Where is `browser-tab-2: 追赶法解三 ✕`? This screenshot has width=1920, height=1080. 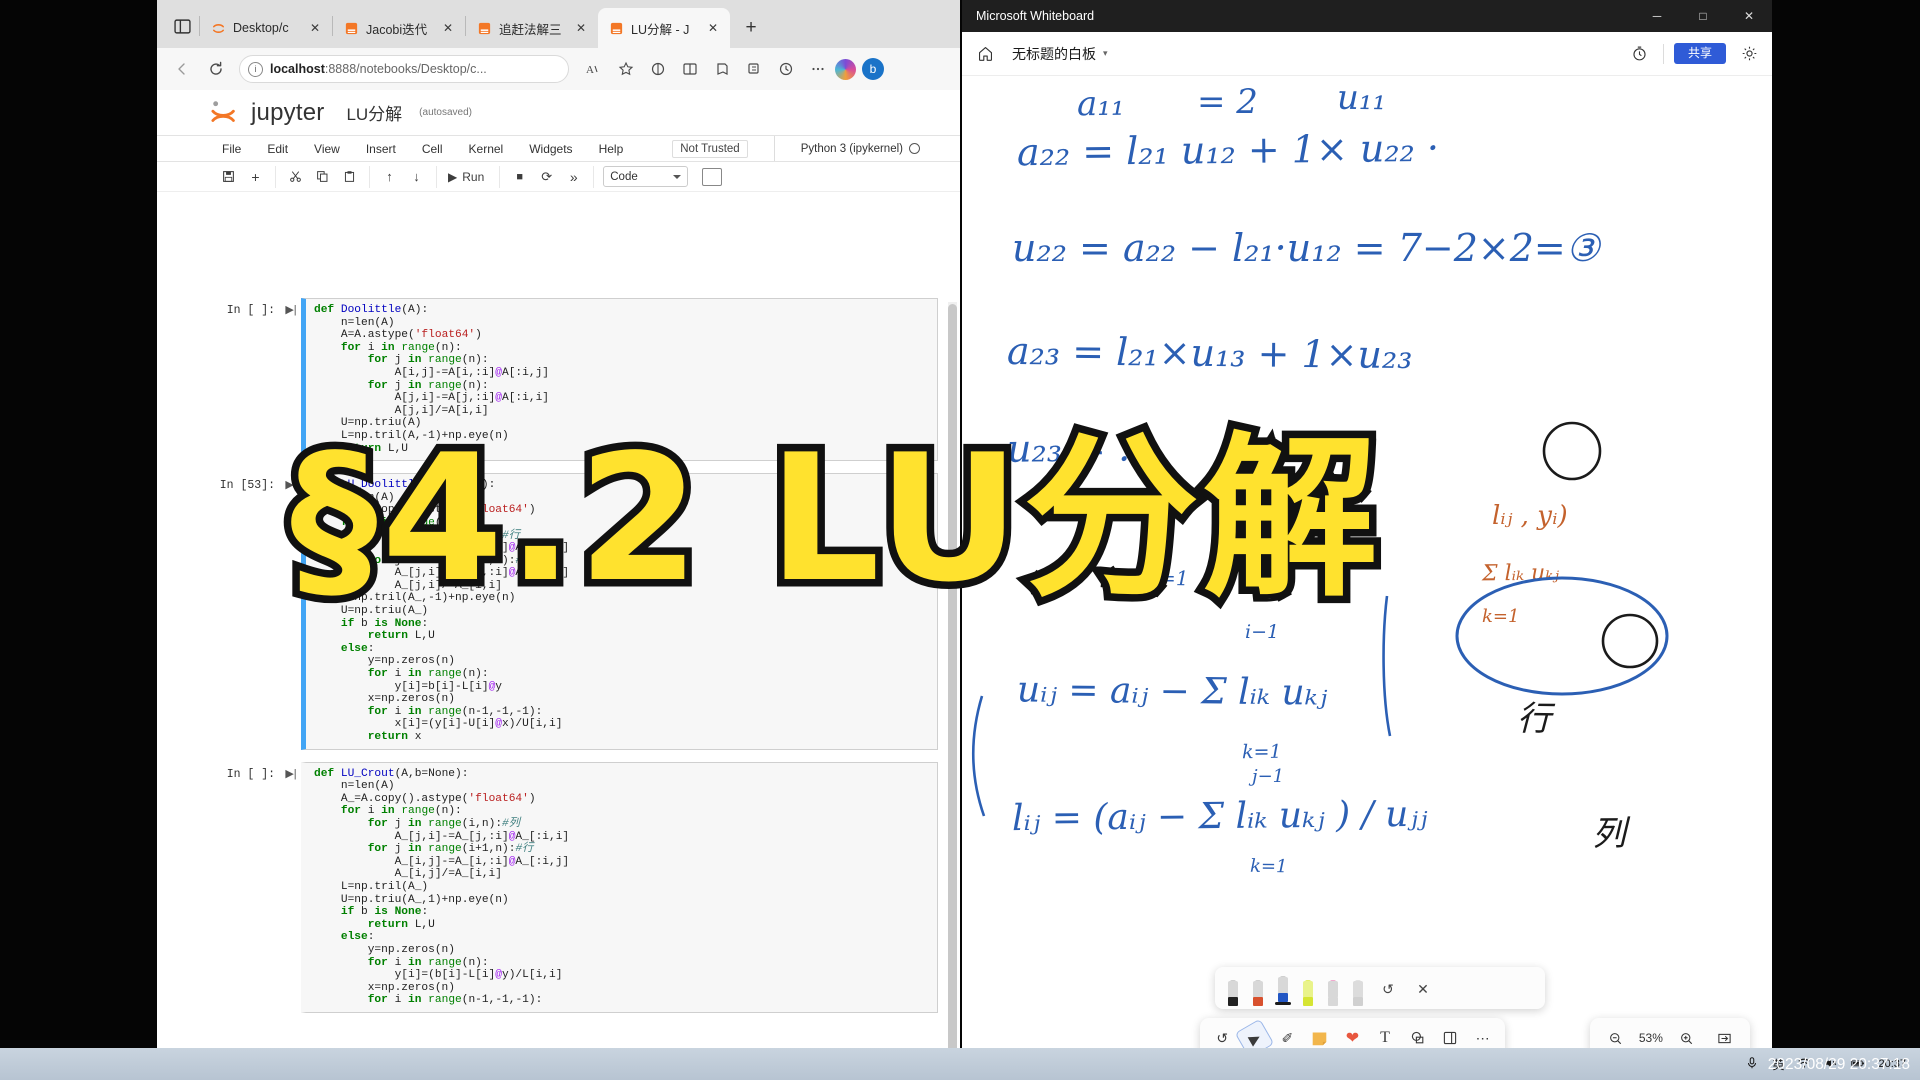
browser-tab-2: 追赶法解三 ✕ is located at coordinates (532, 28).